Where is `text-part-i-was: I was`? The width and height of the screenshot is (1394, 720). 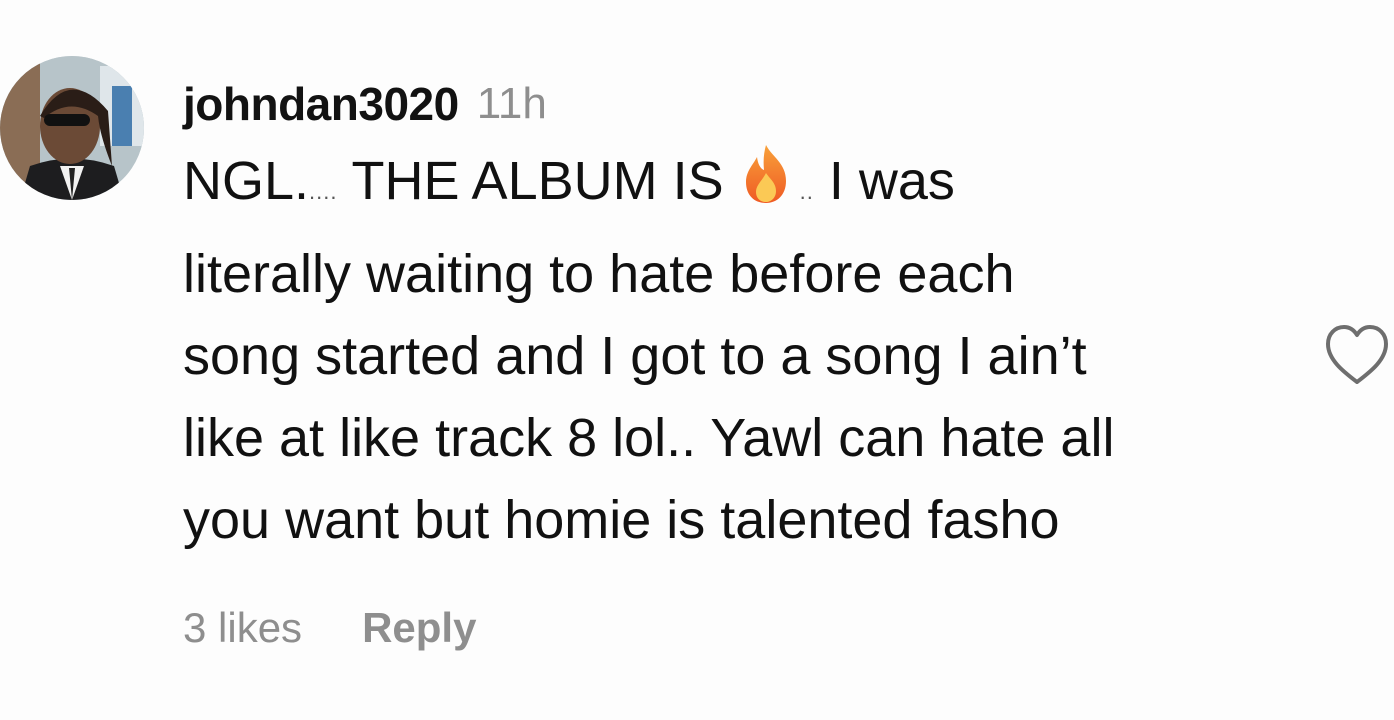
text-part-i-was: I was is located at coordinates (891, 181).